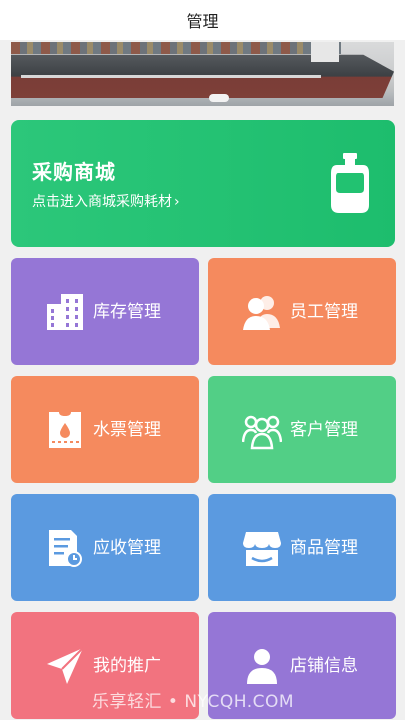  What do you see at coordinates (325, 52) in the screenshot?
I see `banner-ship-bridge` at bounding box center [325, 52].